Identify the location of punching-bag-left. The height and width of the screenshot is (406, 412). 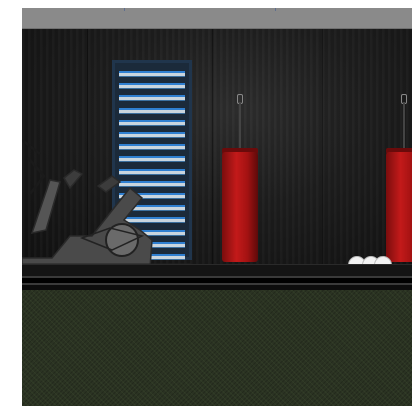
(240, 179).